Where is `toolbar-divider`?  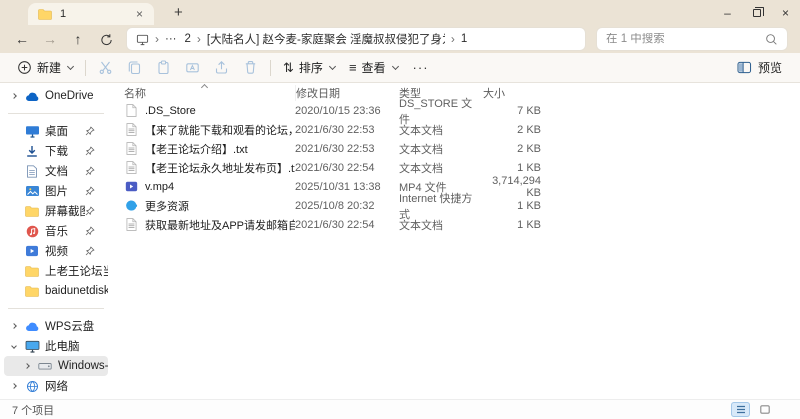
toolbar-divider is located at coordinates (86, 67).